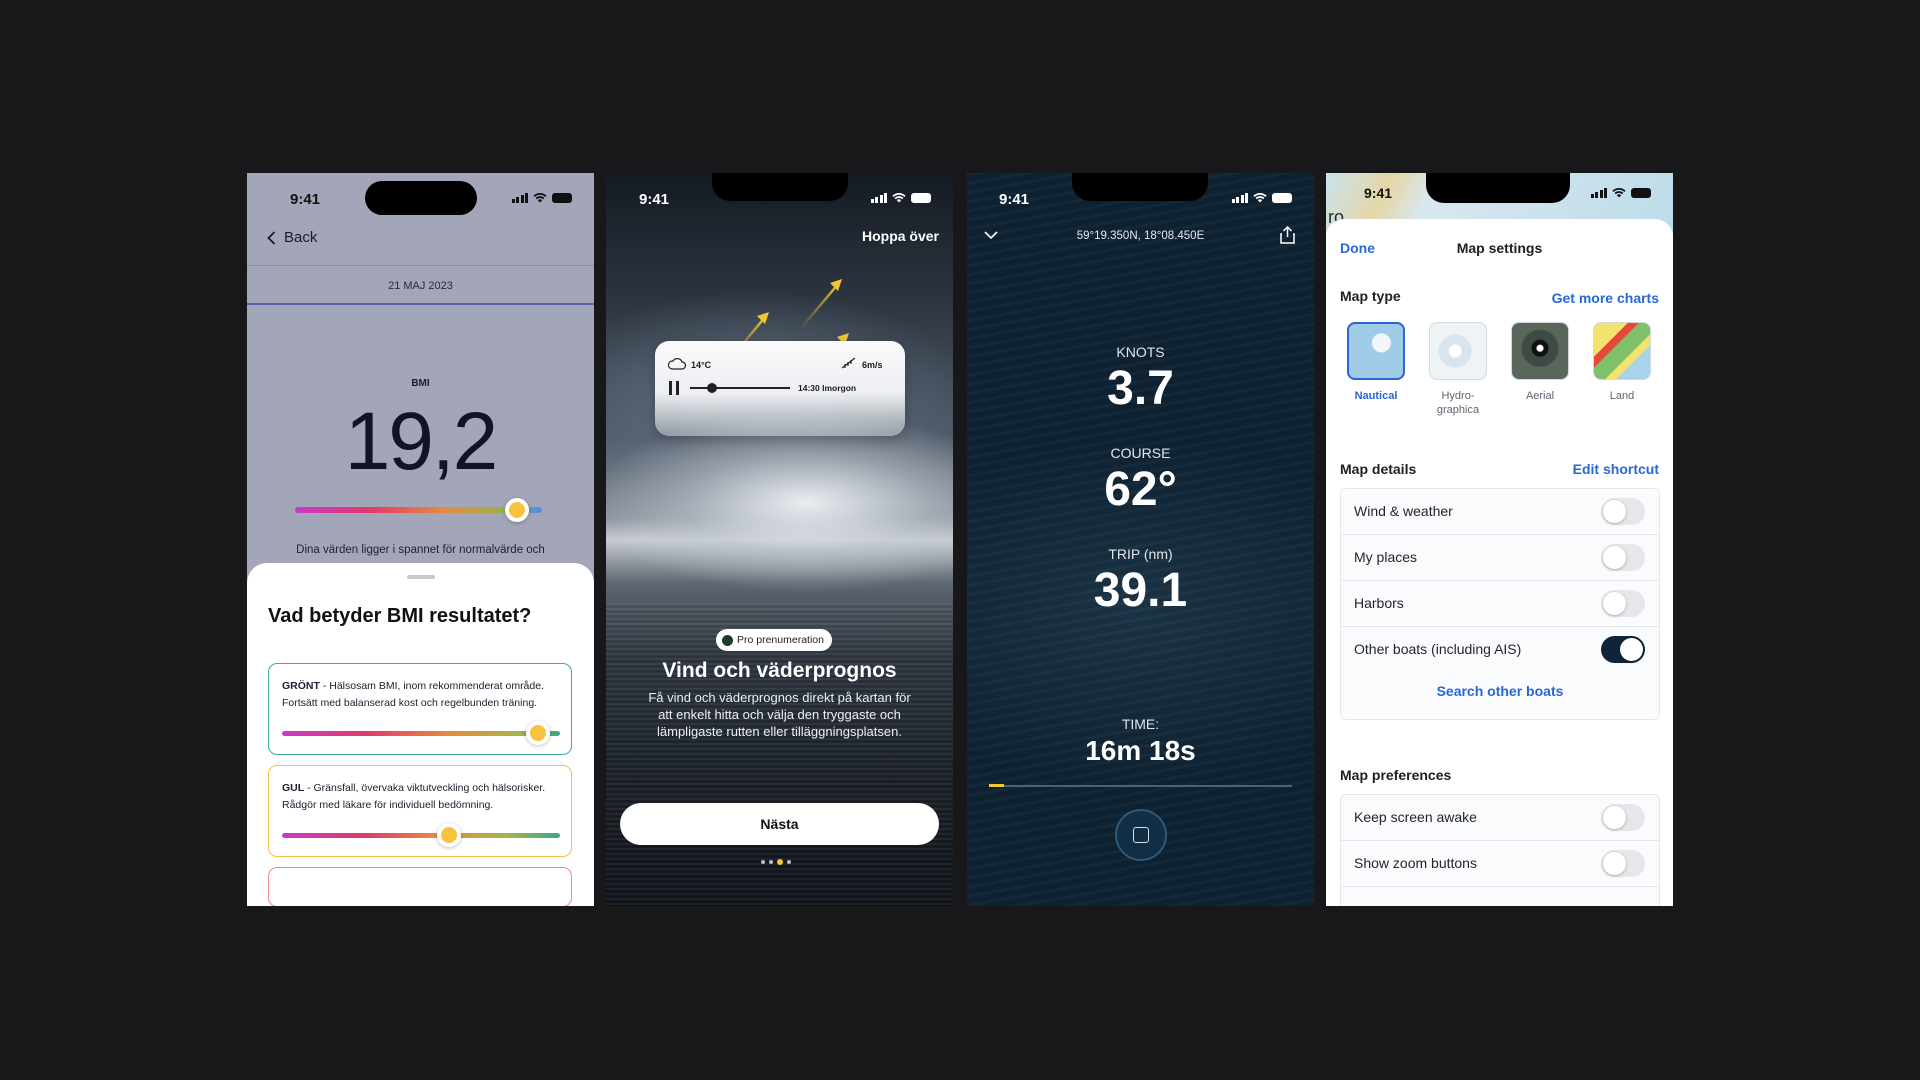 The image size is (1920, 1080). Describe the element at coordinates (1623, 817) in the screenshot. I see `keep-screen-awake-toggle` at that location.